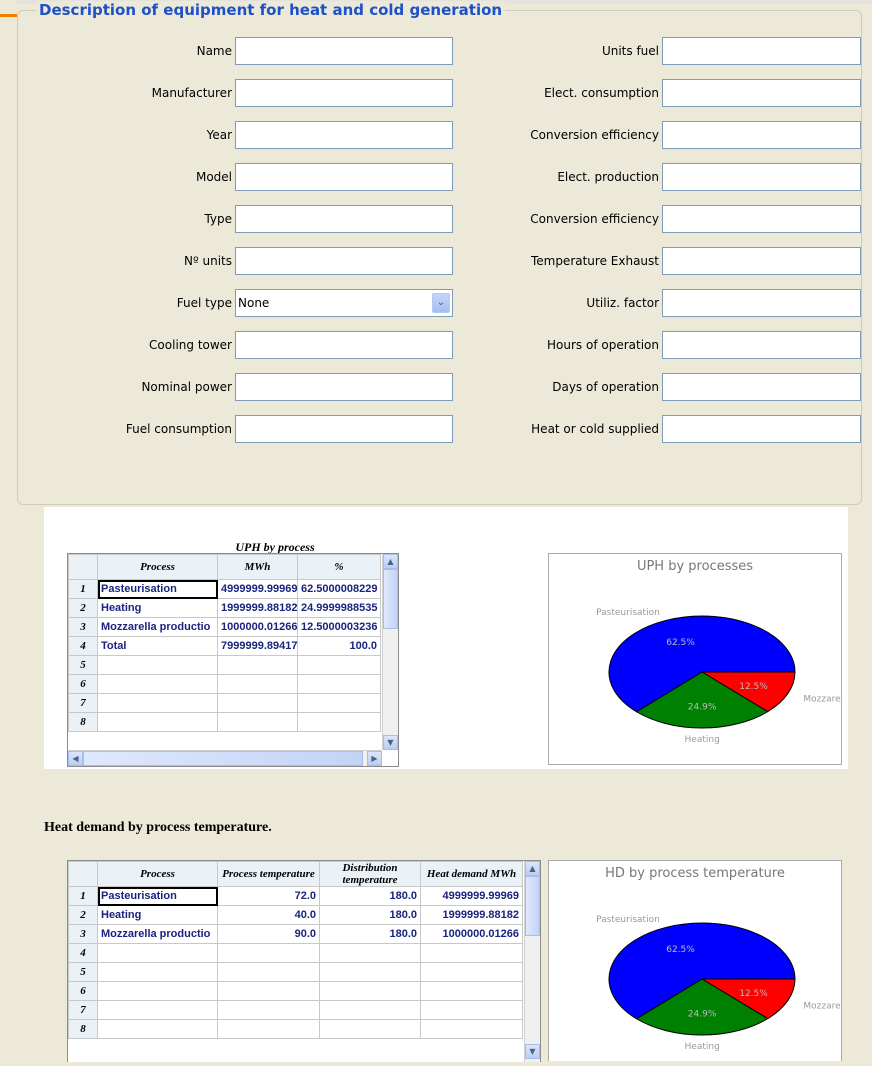 This screenshot has width=872, height=1066. Describe the element at coordinates (390, 652) in the screenshot. I see `uph-vertical-scrollbar: ▲ ▼` at that location.